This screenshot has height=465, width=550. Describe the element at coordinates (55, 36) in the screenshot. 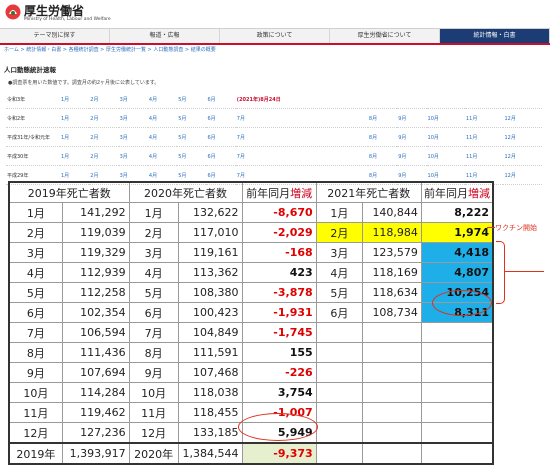

I see `nav-tab-theme: テーマ別に探す` at that location.